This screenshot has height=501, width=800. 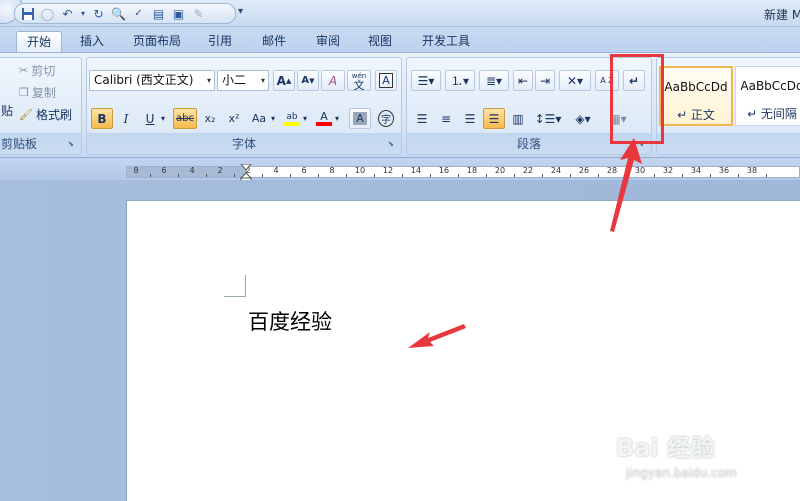 What do you see at coordinates (470, 118) in the screenshot?
I see `align-right-button: ☰` at bounding box center [470, 118].